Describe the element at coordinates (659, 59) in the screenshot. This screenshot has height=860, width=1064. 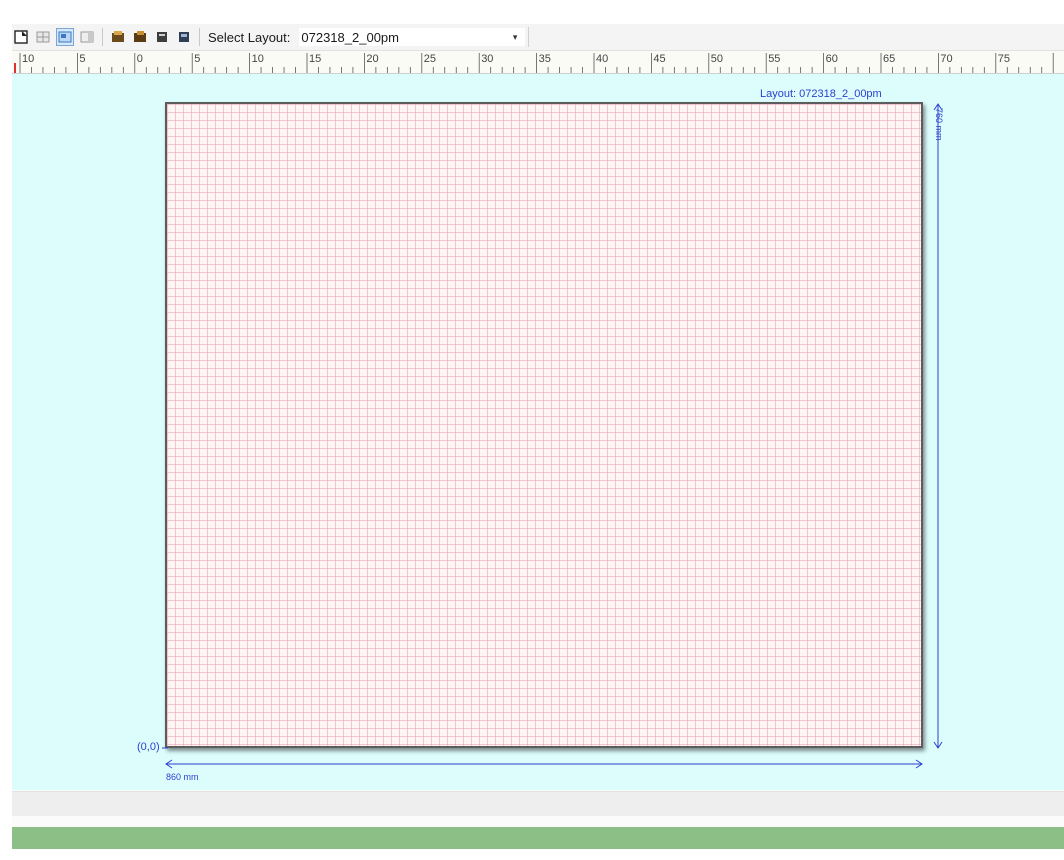
I see `ruler-label: 45` at that location.